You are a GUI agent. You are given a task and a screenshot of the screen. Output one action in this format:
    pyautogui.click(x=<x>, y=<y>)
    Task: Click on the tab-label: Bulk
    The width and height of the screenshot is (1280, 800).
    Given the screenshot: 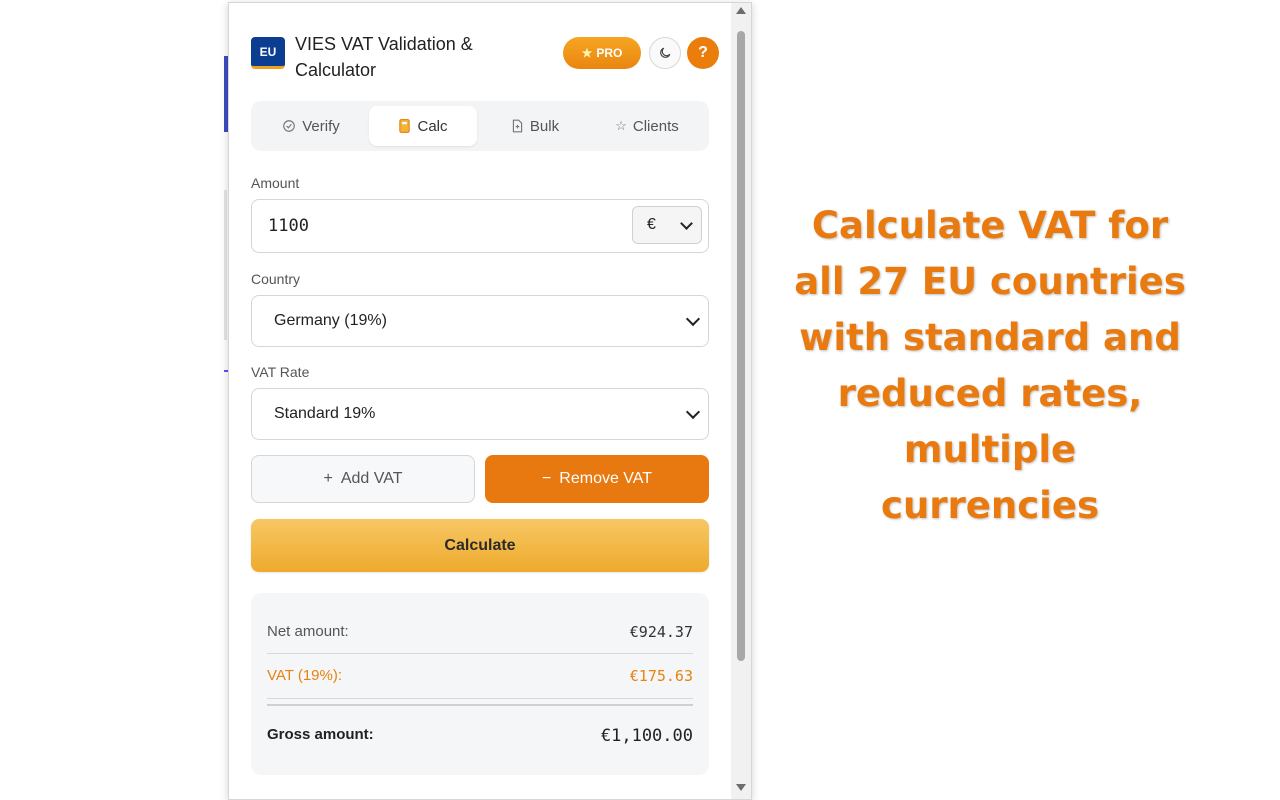 What is the action you would take?
    pyautogui.click(x=544, y=126)
    